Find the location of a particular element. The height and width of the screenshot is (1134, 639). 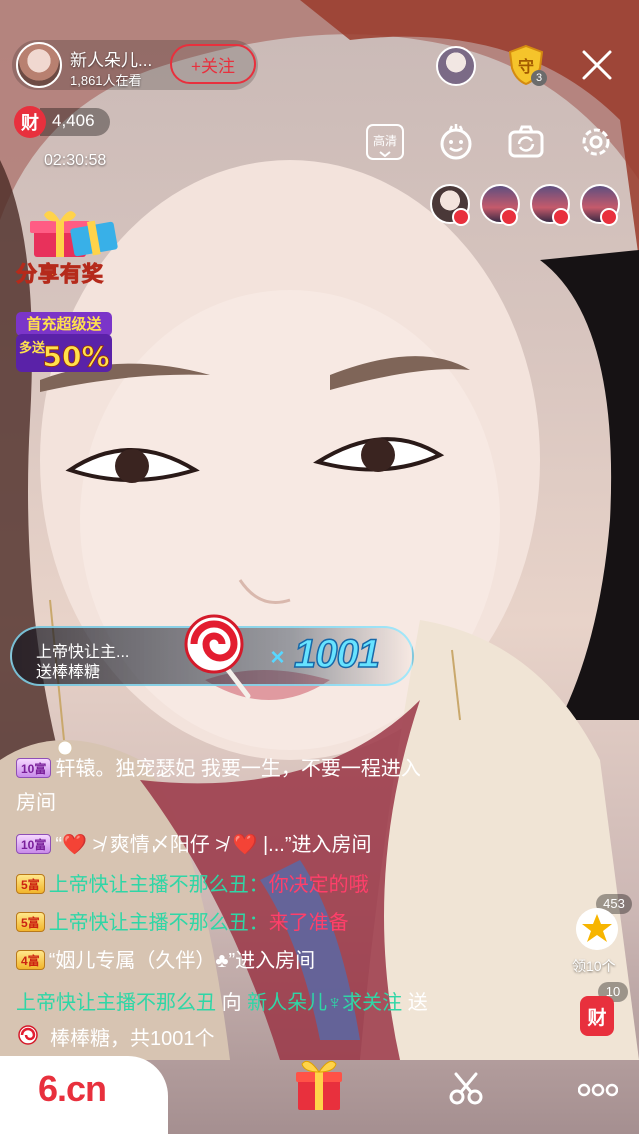

chat-gift-message: 上帝快让主播不那么丑 向 新人朵儿♆求关注 送 is located at coordinates (222, 1000).